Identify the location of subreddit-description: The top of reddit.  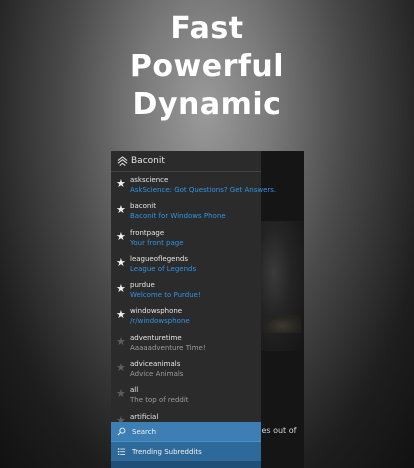
(159, 400).